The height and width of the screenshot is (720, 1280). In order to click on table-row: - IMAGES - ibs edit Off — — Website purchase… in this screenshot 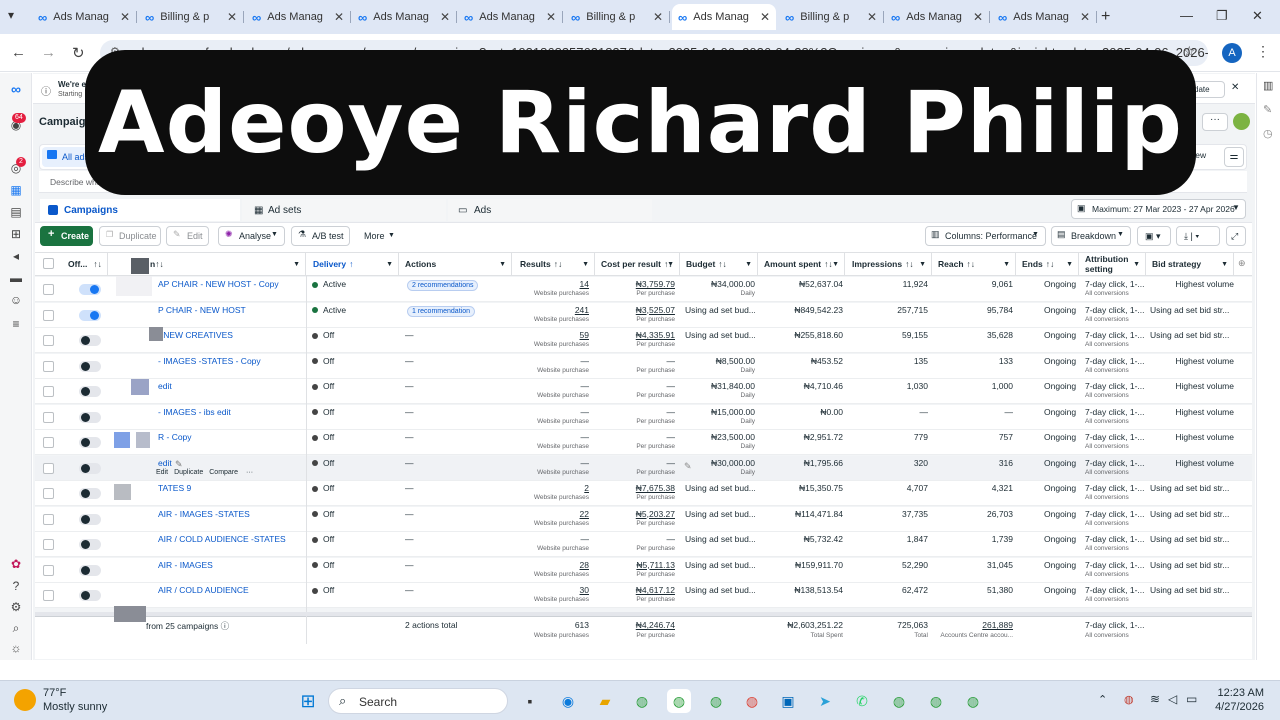, I will do `click(643, 417)`.